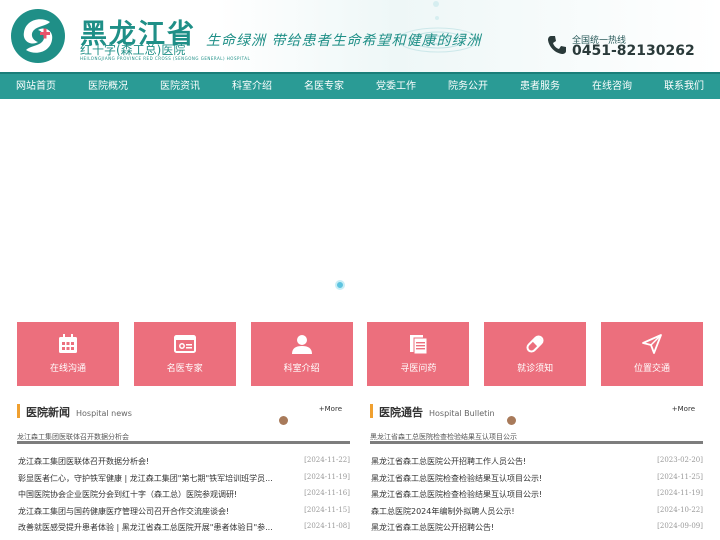 The height and width of the screenshot is (540, 720). What do you see at coordinates (419, 345) in the screenshot?
I see `document-icon` at bounding box center [419, 345].